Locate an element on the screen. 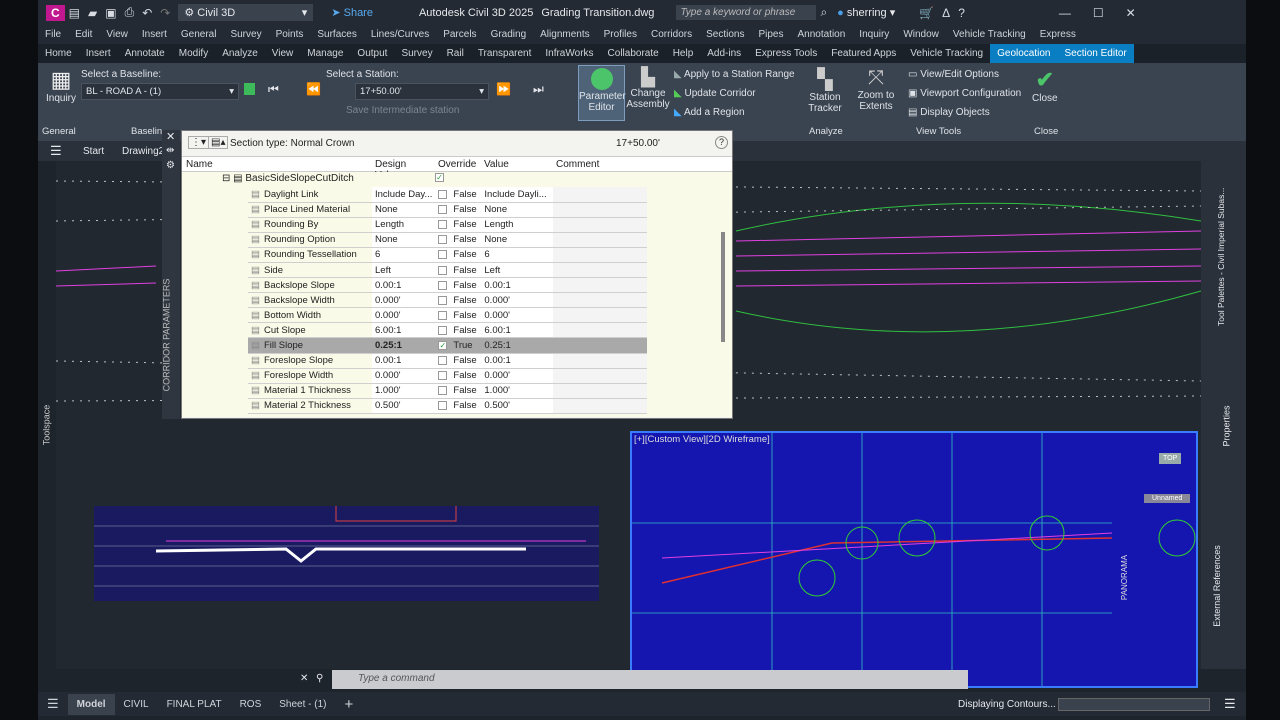 This screenshot has width=1280, height=720. tab-insert: Insert is located at coordinates (98, 53).